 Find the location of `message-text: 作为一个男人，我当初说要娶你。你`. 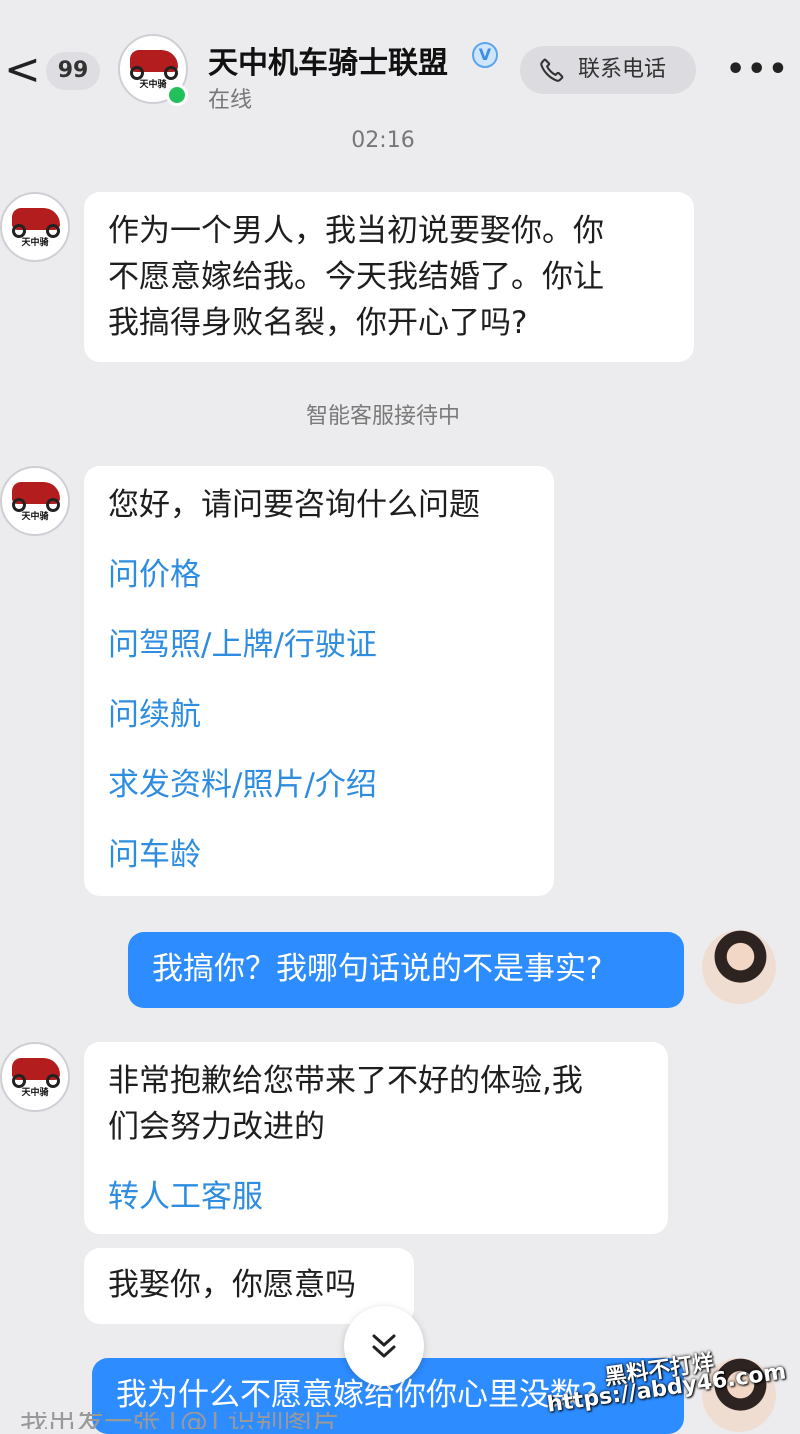

message-text: 作为一个男人，我当初说要娶你。你 is located at coordinates (356, 231).